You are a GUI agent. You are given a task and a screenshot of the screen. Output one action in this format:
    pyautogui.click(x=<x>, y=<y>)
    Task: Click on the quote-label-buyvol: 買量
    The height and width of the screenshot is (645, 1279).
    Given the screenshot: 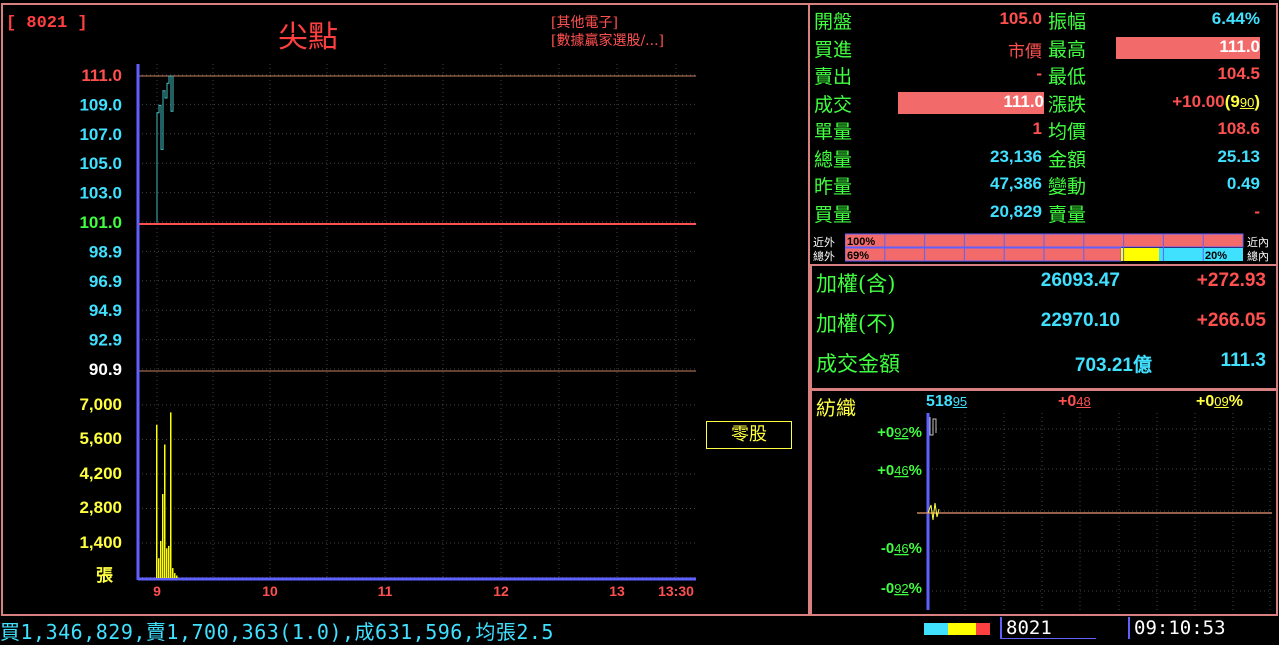 What is the action you would take?
    pyautogui.click(x=833, y=214)
    